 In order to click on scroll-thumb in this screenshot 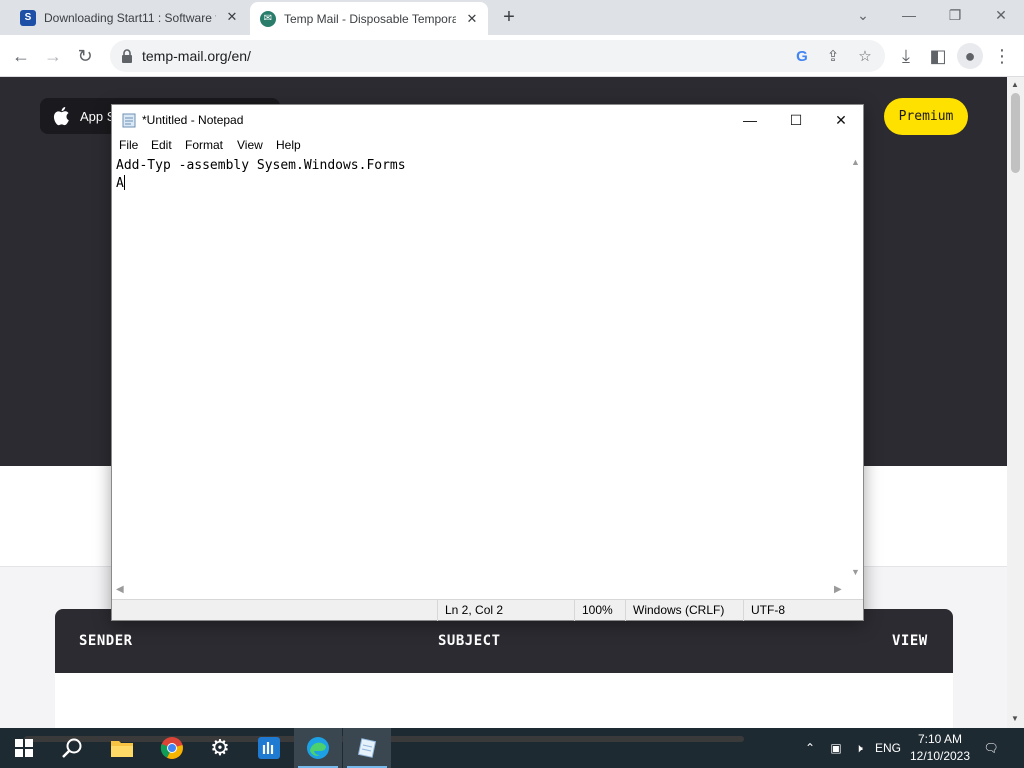, I will do `click(1015, 133)`.